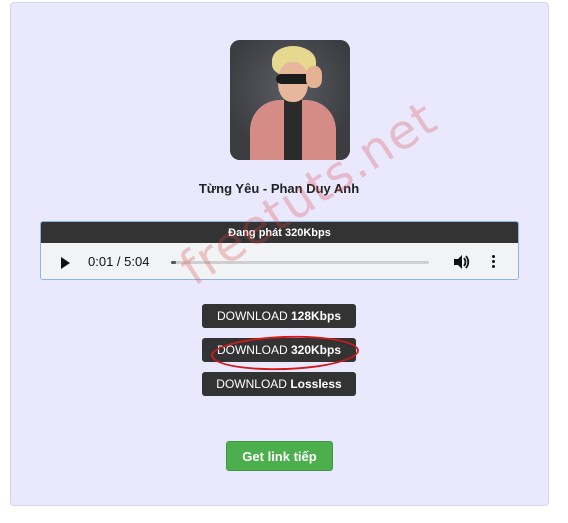 The image size is (568, 523). Describe the element at coordinates (65, 263) in the screenshot. I see `play-icon` at that location.